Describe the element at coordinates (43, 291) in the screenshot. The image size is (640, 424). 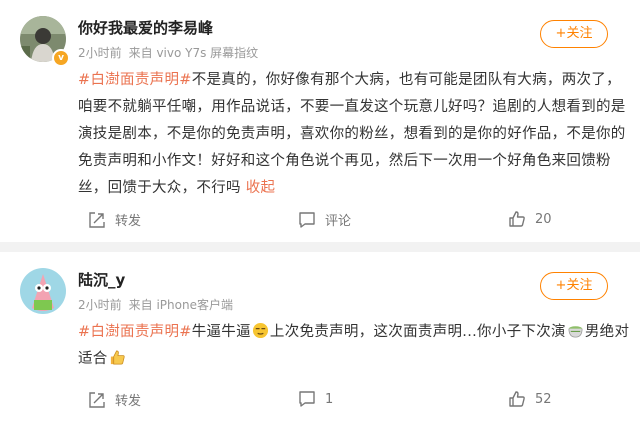
I see `avatar` at that location.